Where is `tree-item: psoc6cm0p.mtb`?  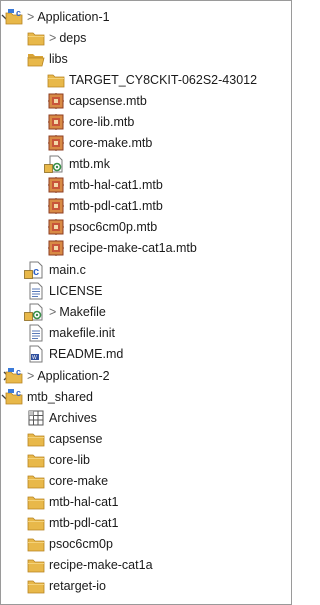
tree-item: psoc6cm0p.mtb is located at coordinates (145, 227).